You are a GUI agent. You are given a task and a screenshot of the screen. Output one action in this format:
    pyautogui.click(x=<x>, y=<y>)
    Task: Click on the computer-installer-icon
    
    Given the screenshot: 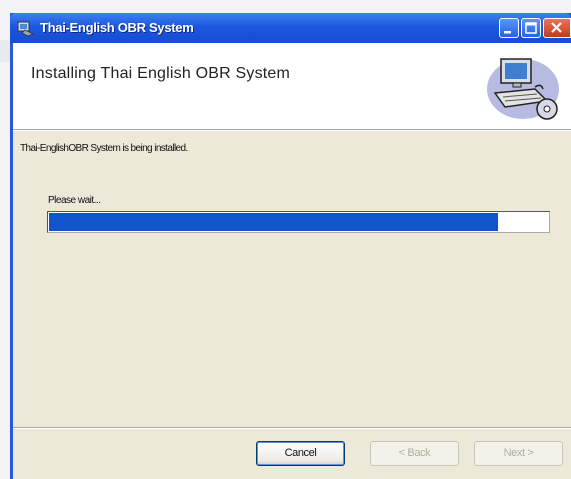 What is the action you would take?
    pyautogui.click(x=525, y=87)
    